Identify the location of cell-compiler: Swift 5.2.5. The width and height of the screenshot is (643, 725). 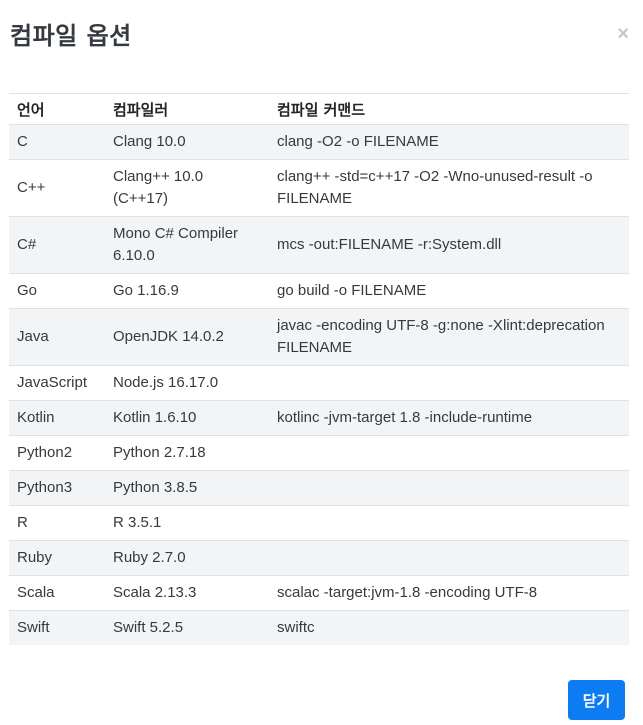
(187, 627).